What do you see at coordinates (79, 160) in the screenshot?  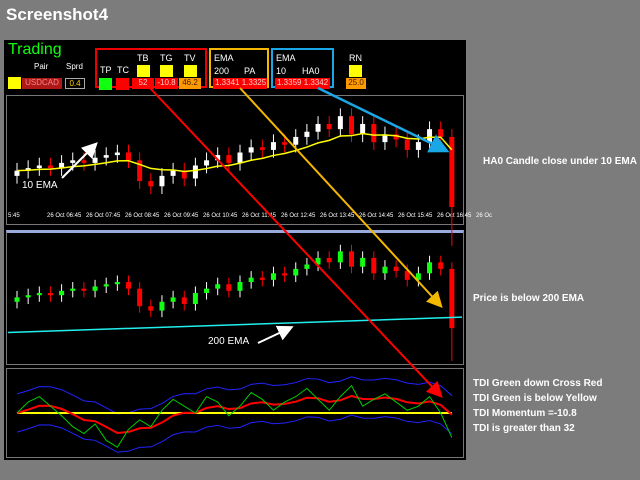 I see `ema10-pointer-arrow` at bounding box center [79, 160].